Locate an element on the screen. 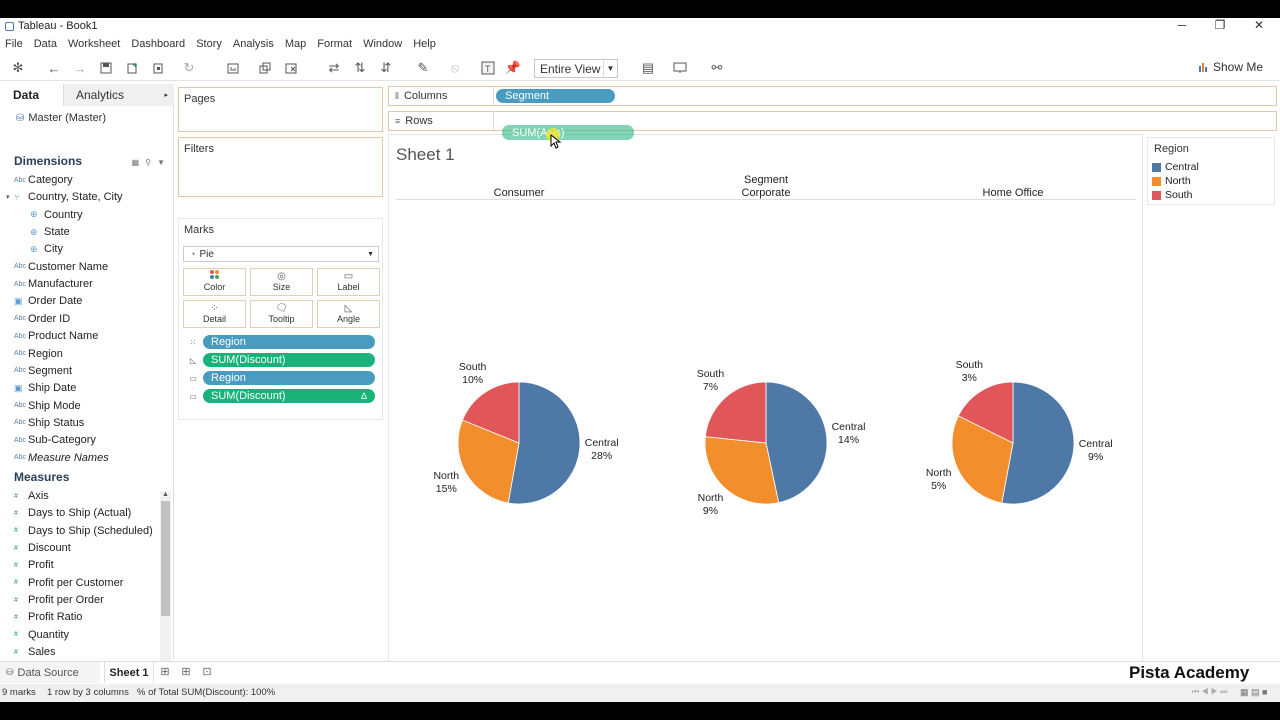 This screenshot has height=720, width=1280. sheet-nav-icons: ⏮ ◀ ▶ ⏭ is located at coordinates (1209, 692).